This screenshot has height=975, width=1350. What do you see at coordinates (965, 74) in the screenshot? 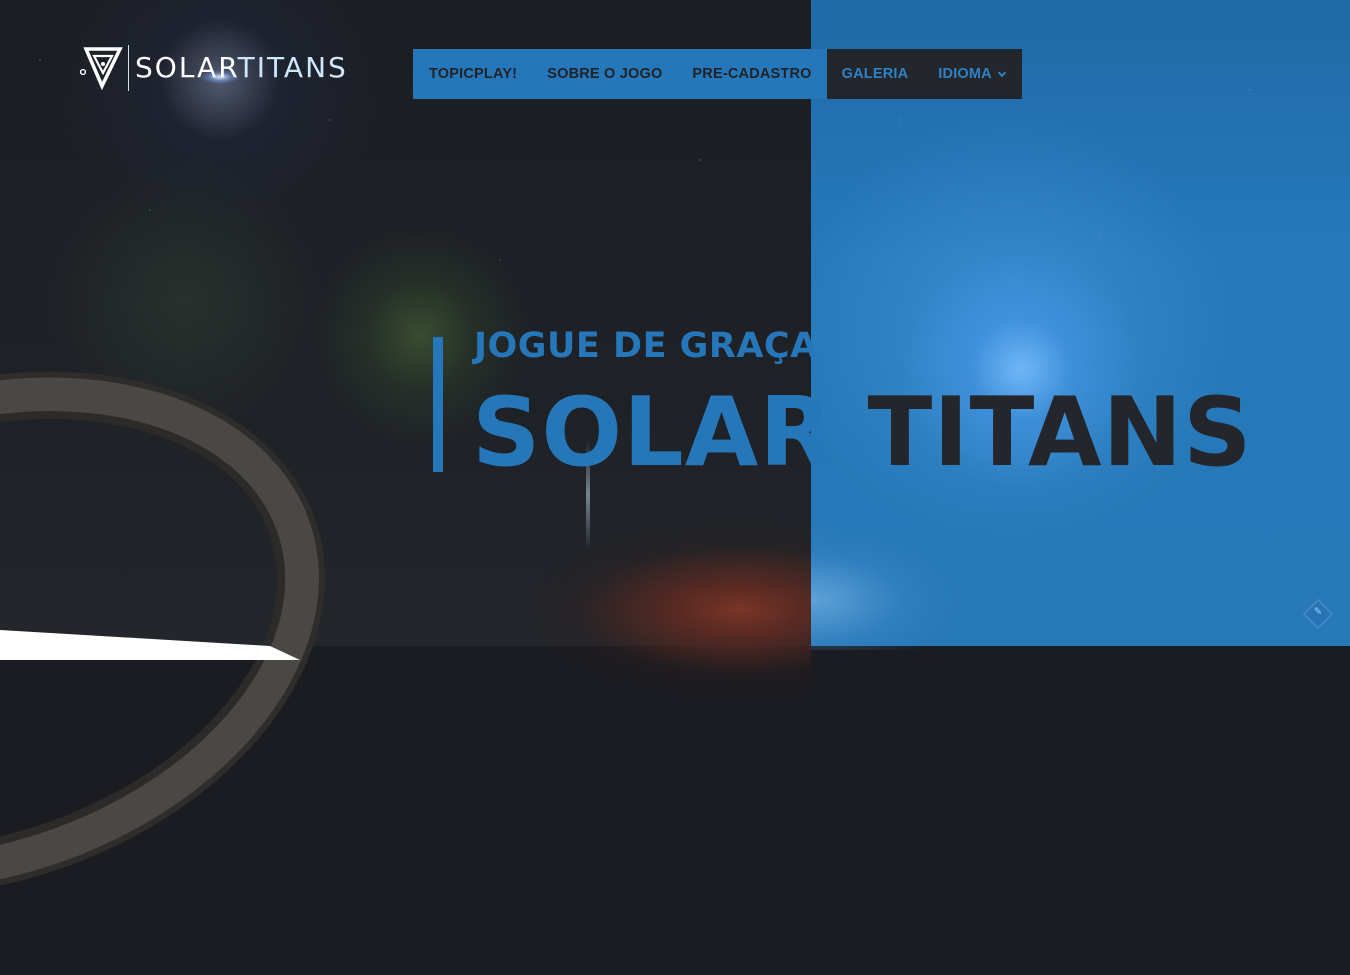
I see `nav-item-idioma-label: IDIOMA` at bounding box center [965, 74].